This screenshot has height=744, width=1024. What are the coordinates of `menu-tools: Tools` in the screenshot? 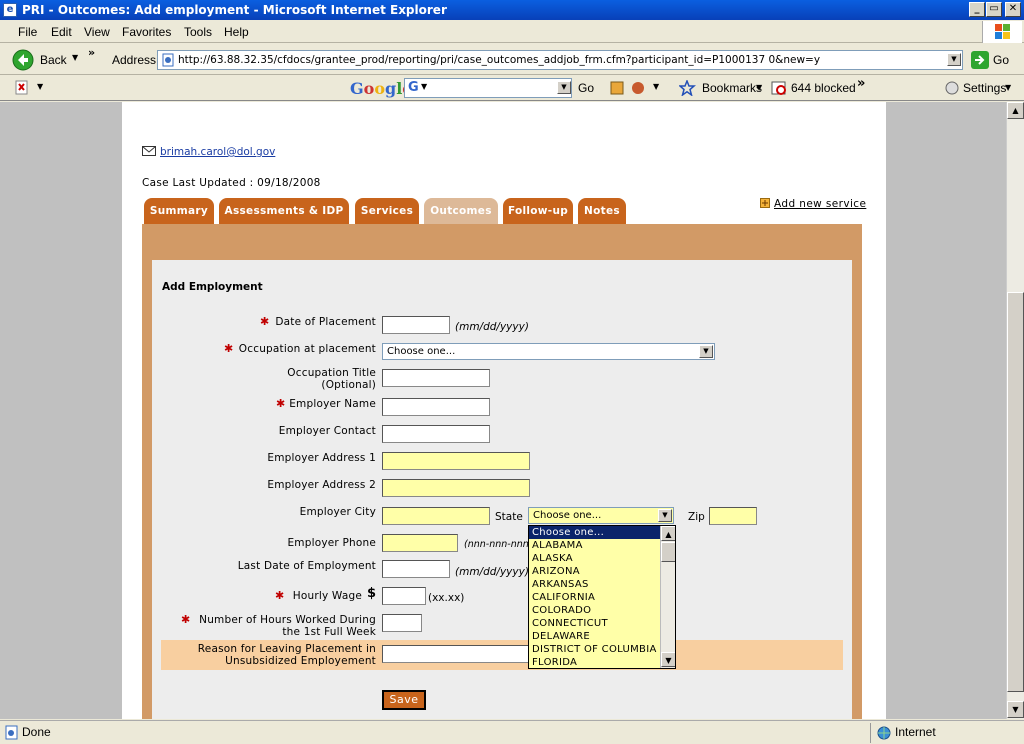 It's located at (198, 32).